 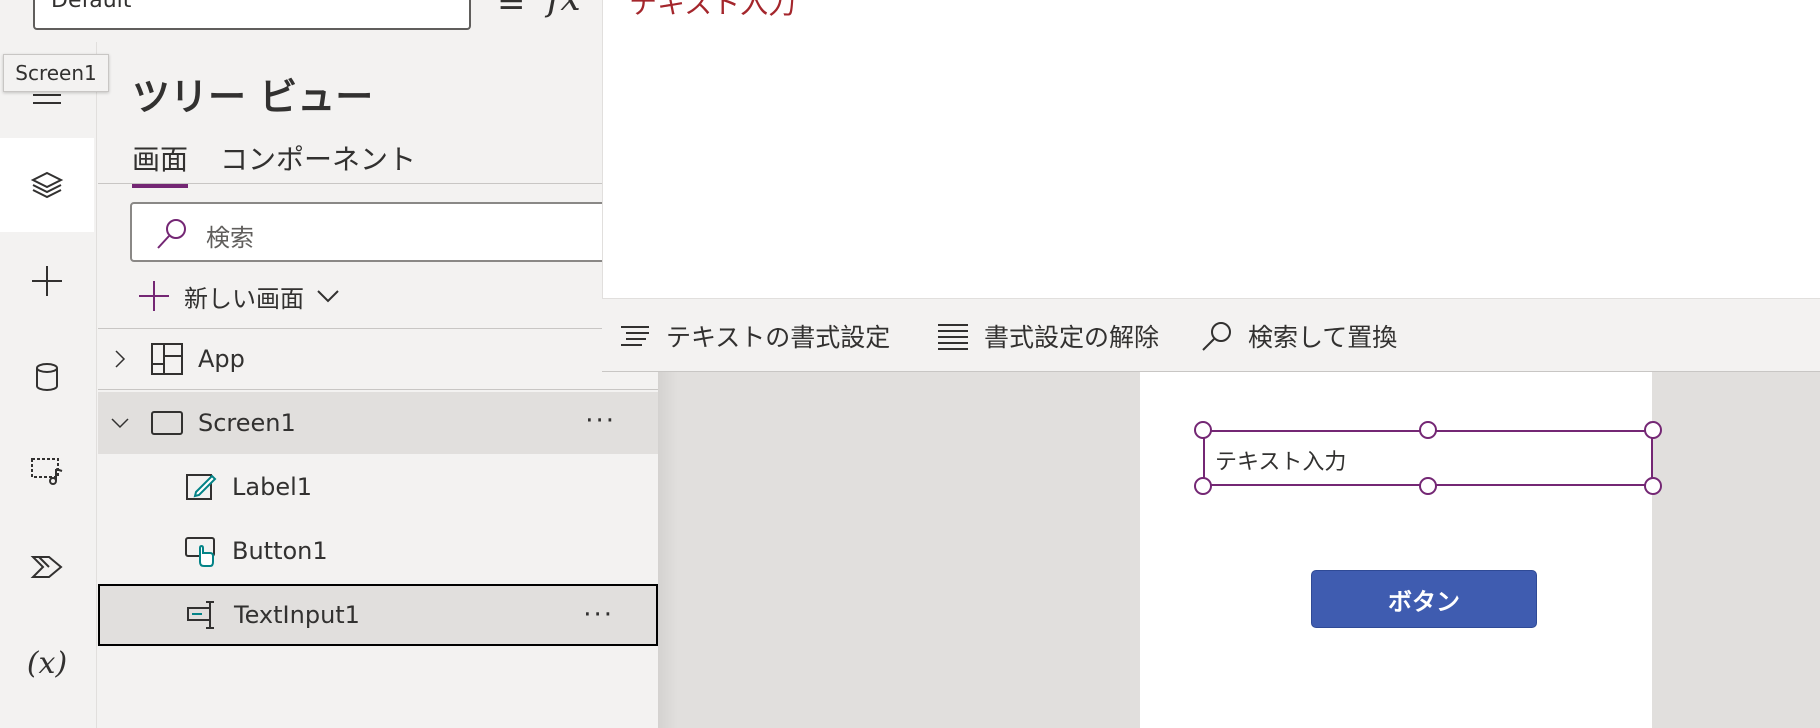 I want to click on insert-button, so click(x=47, y=281).